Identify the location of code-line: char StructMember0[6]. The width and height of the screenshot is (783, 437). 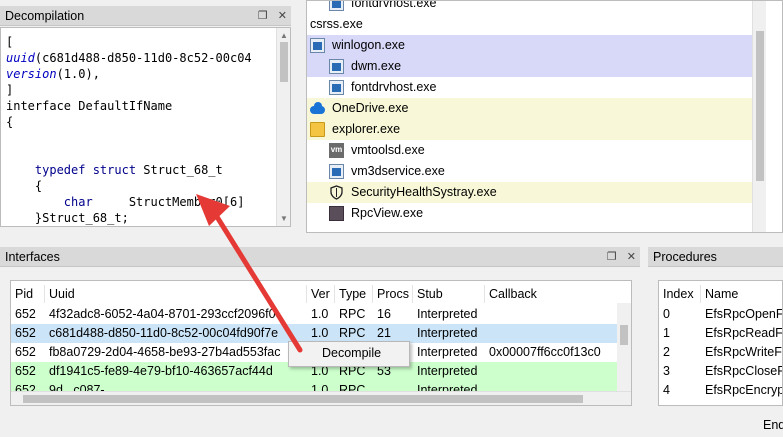
(125, 202).